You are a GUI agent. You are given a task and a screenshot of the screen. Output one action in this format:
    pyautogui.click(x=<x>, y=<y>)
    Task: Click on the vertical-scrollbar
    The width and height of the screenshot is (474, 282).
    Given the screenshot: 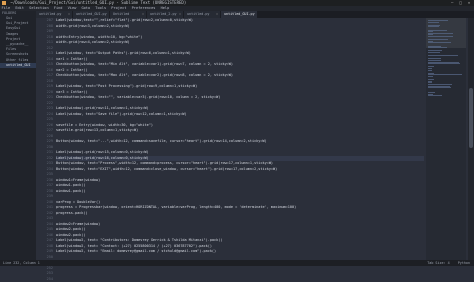 What is the action you would take?
    pyautogui.click(x=471, y=139)
    